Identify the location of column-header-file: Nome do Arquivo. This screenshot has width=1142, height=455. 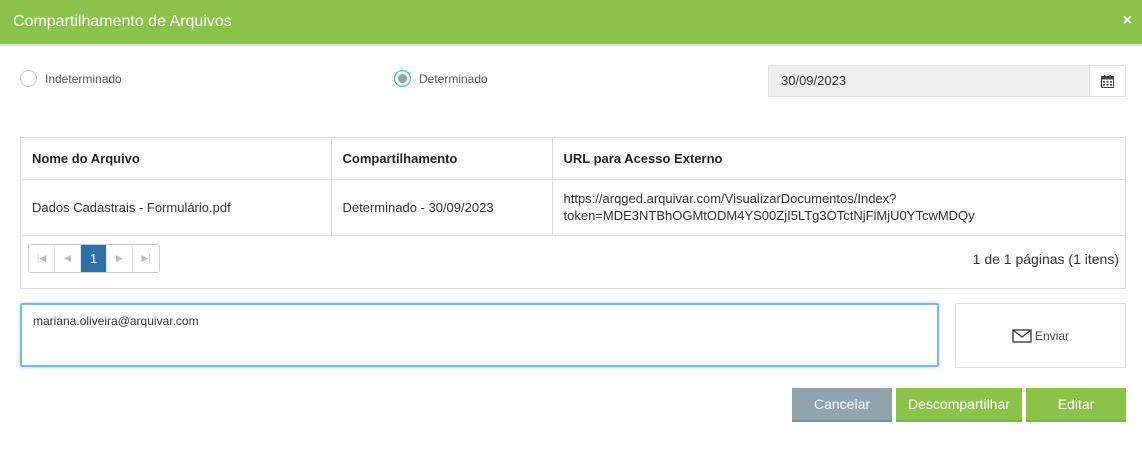
(176, 159).